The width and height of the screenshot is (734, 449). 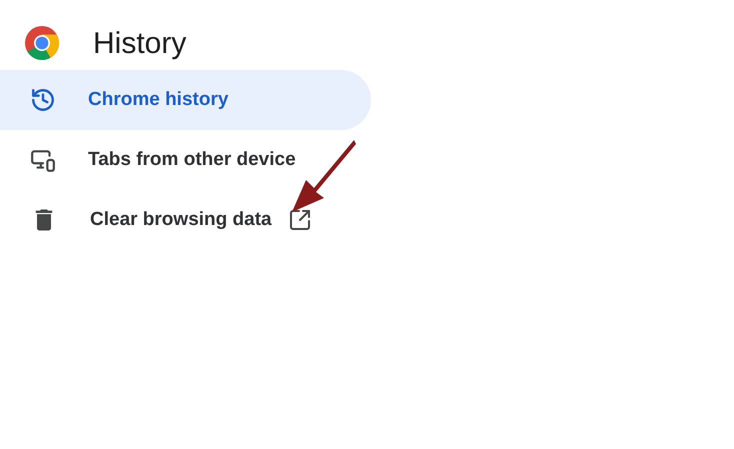 I want to click on external-link-icon, so click(x=300, y=220).